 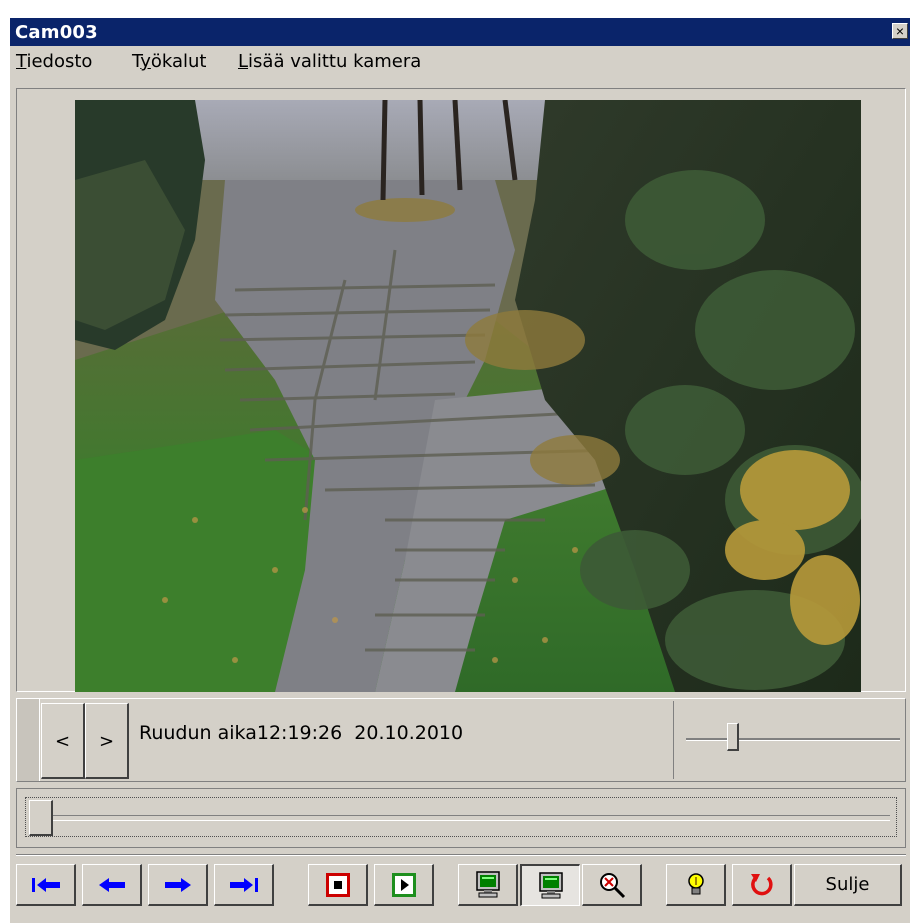 What do you see at coordinates (54, 61) in the screenshot?
I see `menu-tiedosto: Tiedosto` at bounding box center [54, 61].